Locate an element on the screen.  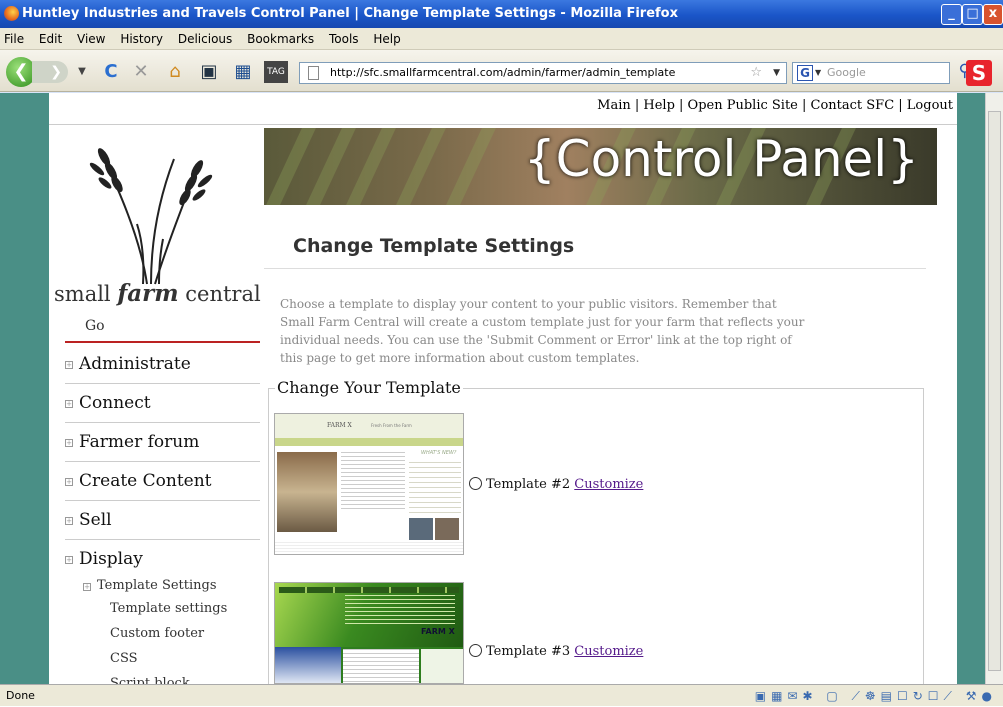
sidebar-item-create-content: + Create Content is located at coordinates (162, 482).